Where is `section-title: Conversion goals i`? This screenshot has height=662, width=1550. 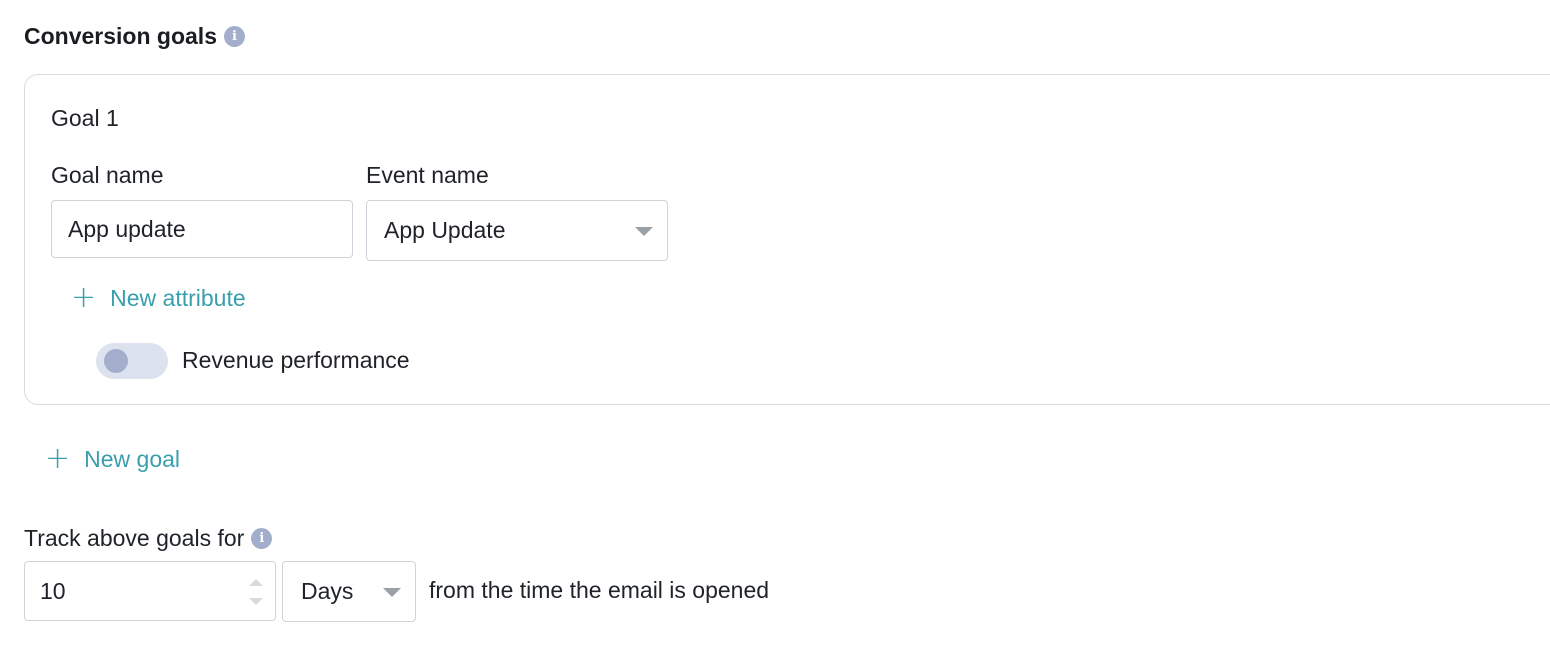 section-title: Conversion goals i is located at coordinates (134, 36).